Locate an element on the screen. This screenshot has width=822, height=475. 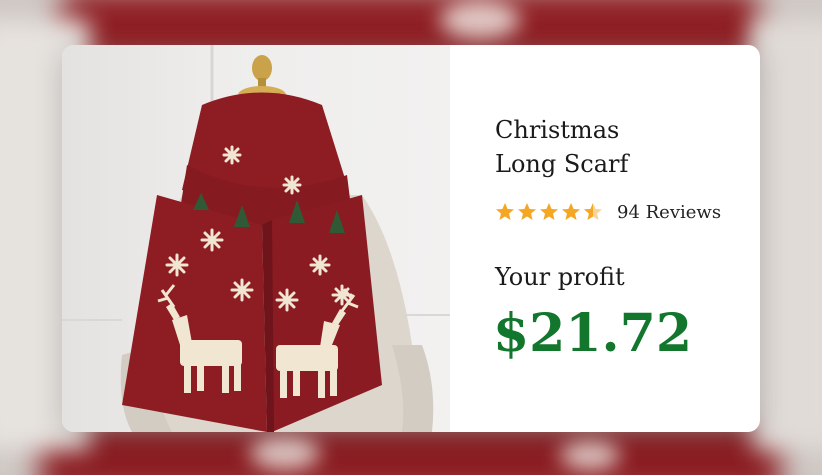
rating-row: 94 Reviews is located at coordinates (608, 212).